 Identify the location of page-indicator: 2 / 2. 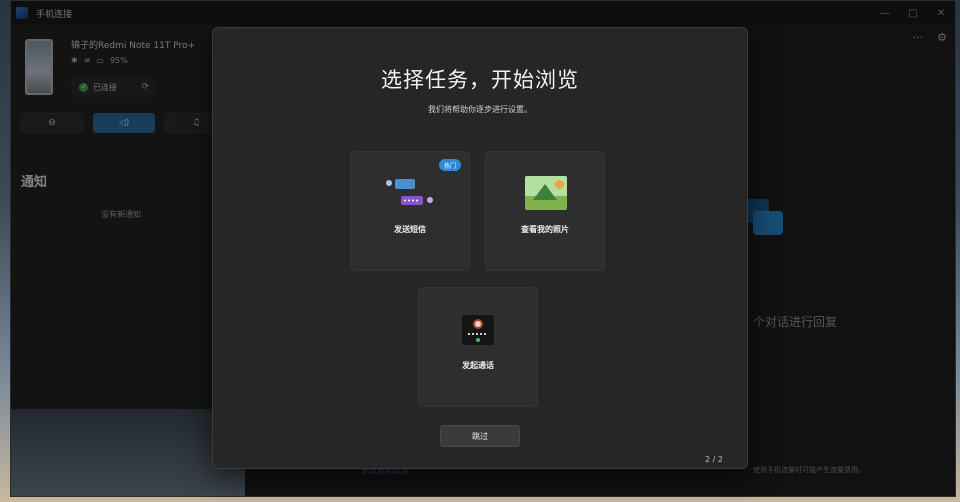
(714, 459).